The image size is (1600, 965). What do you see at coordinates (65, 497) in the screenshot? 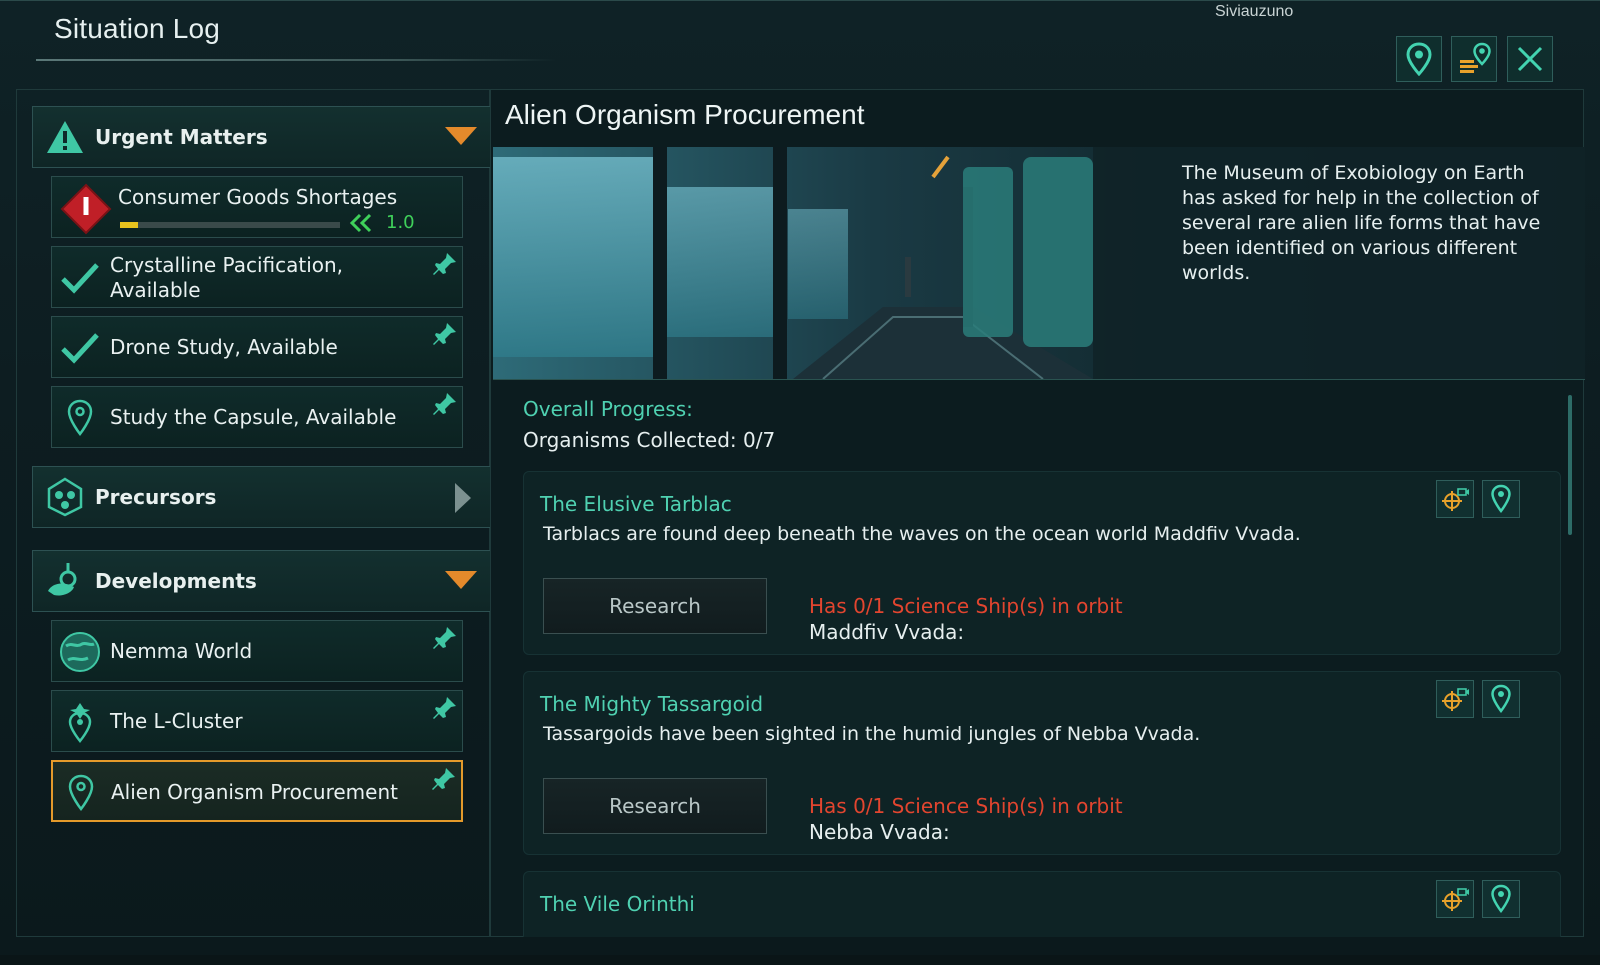
I see `precursor-icon` at bounding box center [65, 497].